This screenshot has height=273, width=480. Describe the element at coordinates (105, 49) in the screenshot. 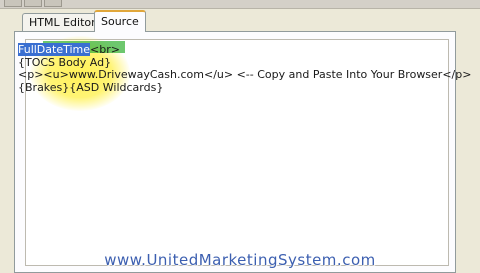

I see `code-line-1-rest: <br>` at that location.